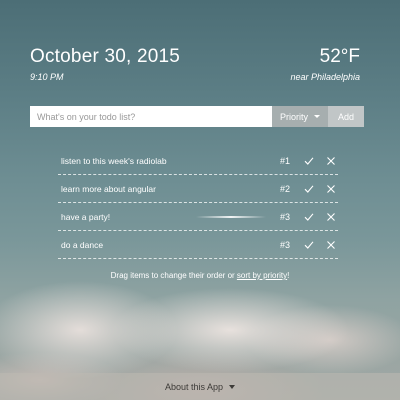  I want to click on priority-label: Priority, so click(293, 116).